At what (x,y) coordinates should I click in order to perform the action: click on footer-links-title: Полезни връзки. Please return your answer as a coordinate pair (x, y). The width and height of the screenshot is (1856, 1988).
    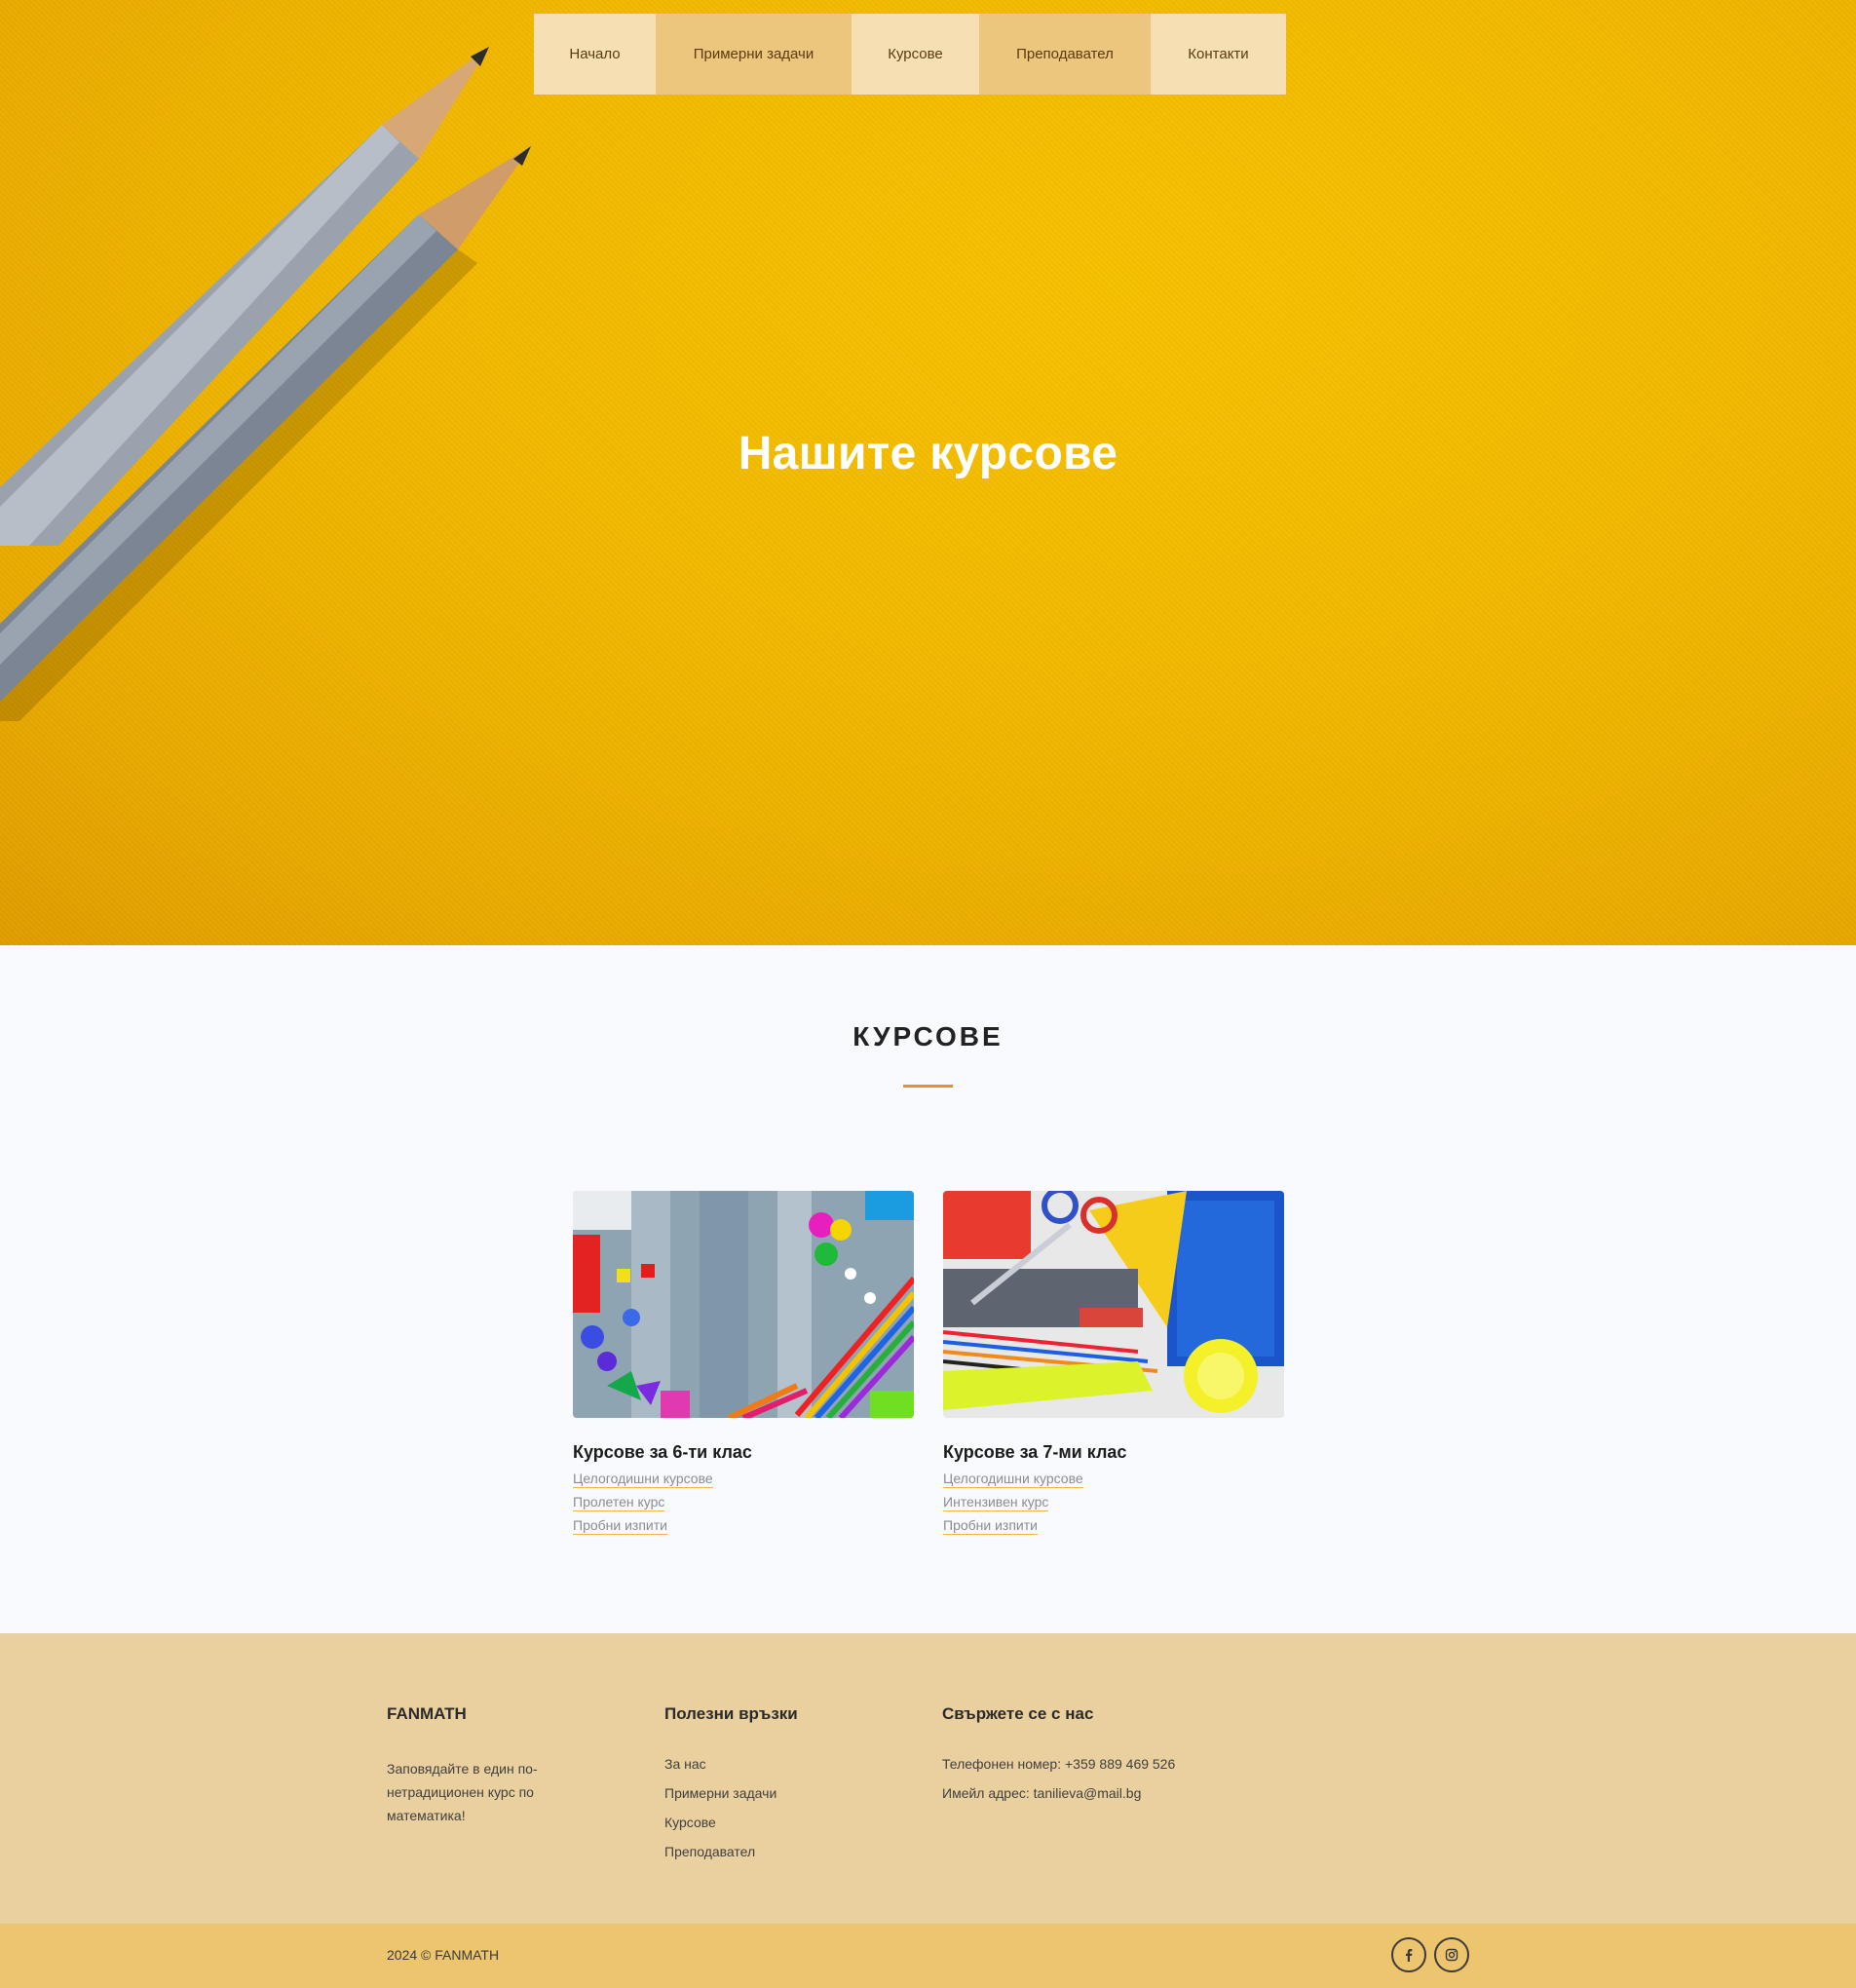
    Looking at the image, I should click on (731, 1714).